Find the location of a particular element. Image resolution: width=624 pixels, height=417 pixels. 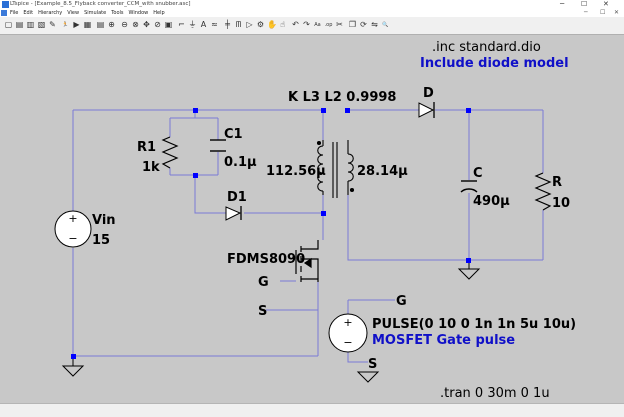

menu-edit: Edit is located at coordinates (28, 13).